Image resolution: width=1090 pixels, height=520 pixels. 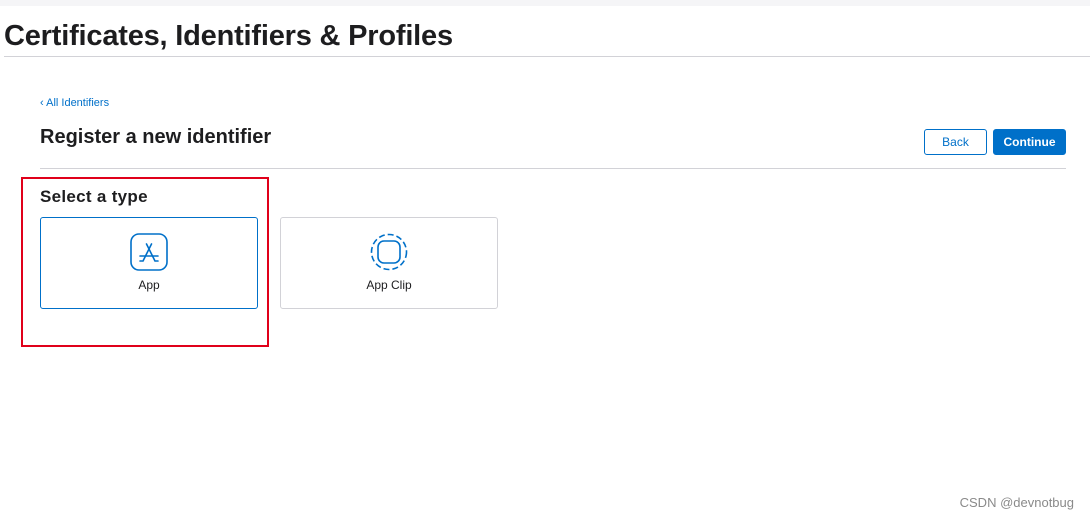 I want to click on type-option-app: App, so click(x=149, y=263).